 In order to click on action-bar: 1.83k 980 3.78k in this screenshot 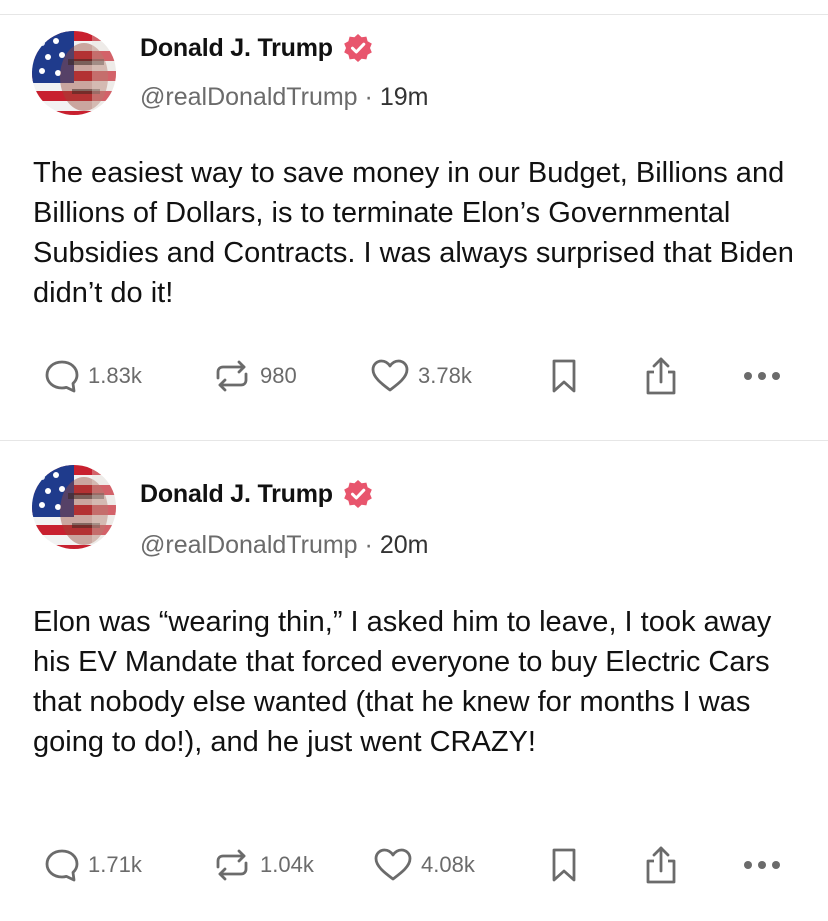, I will do `click(414, 376)`.